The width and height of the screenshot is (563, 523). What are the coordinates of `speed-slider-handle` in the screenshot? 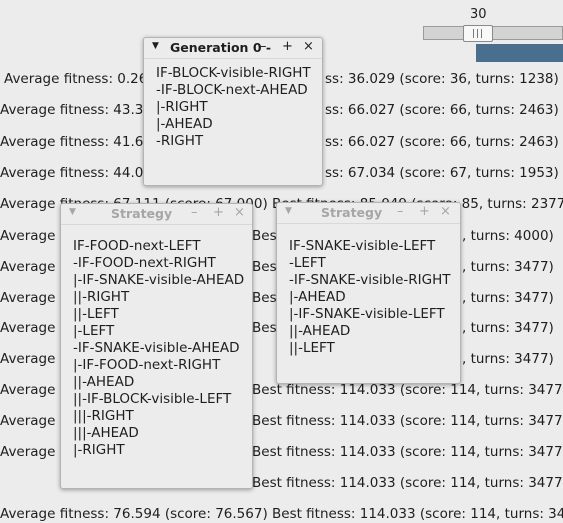 It's located at (478, 33).